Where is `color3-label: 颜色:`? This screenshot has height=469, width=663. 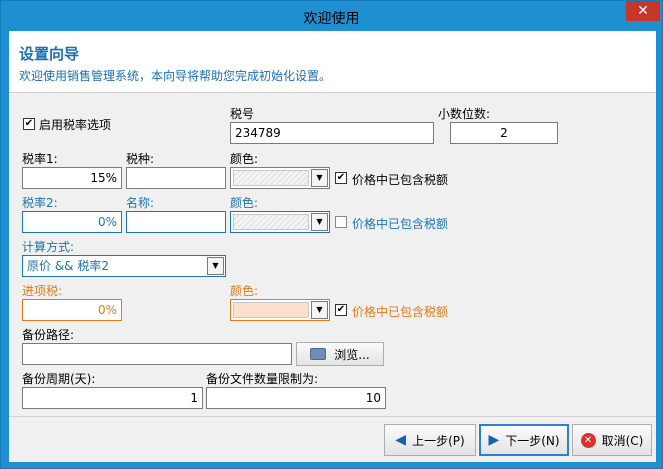
color3-label: 颜色: is located at coordinates (244, 291).